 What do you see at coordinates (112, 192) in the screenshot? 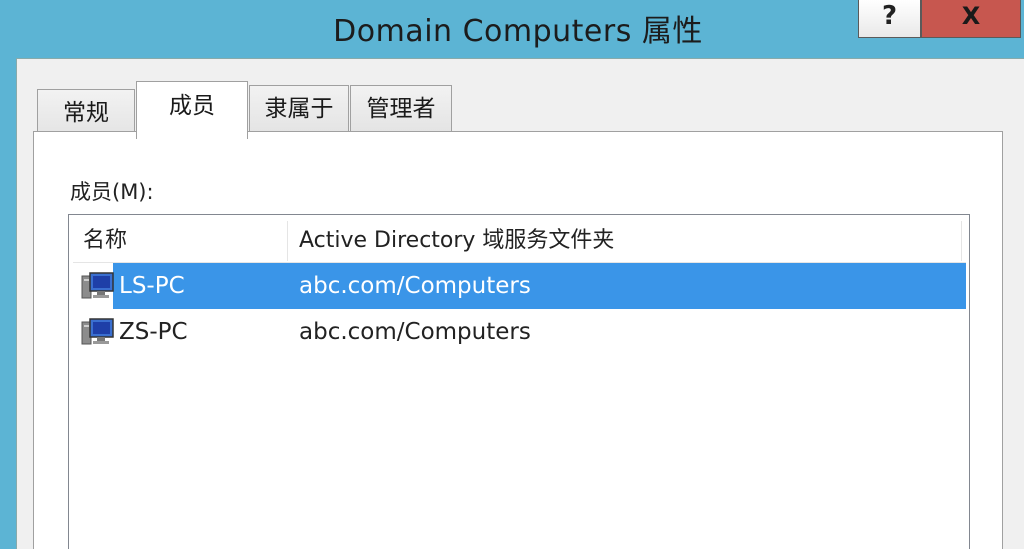
I see `members-label: 成员(M):` at bounding box center [112, 192].